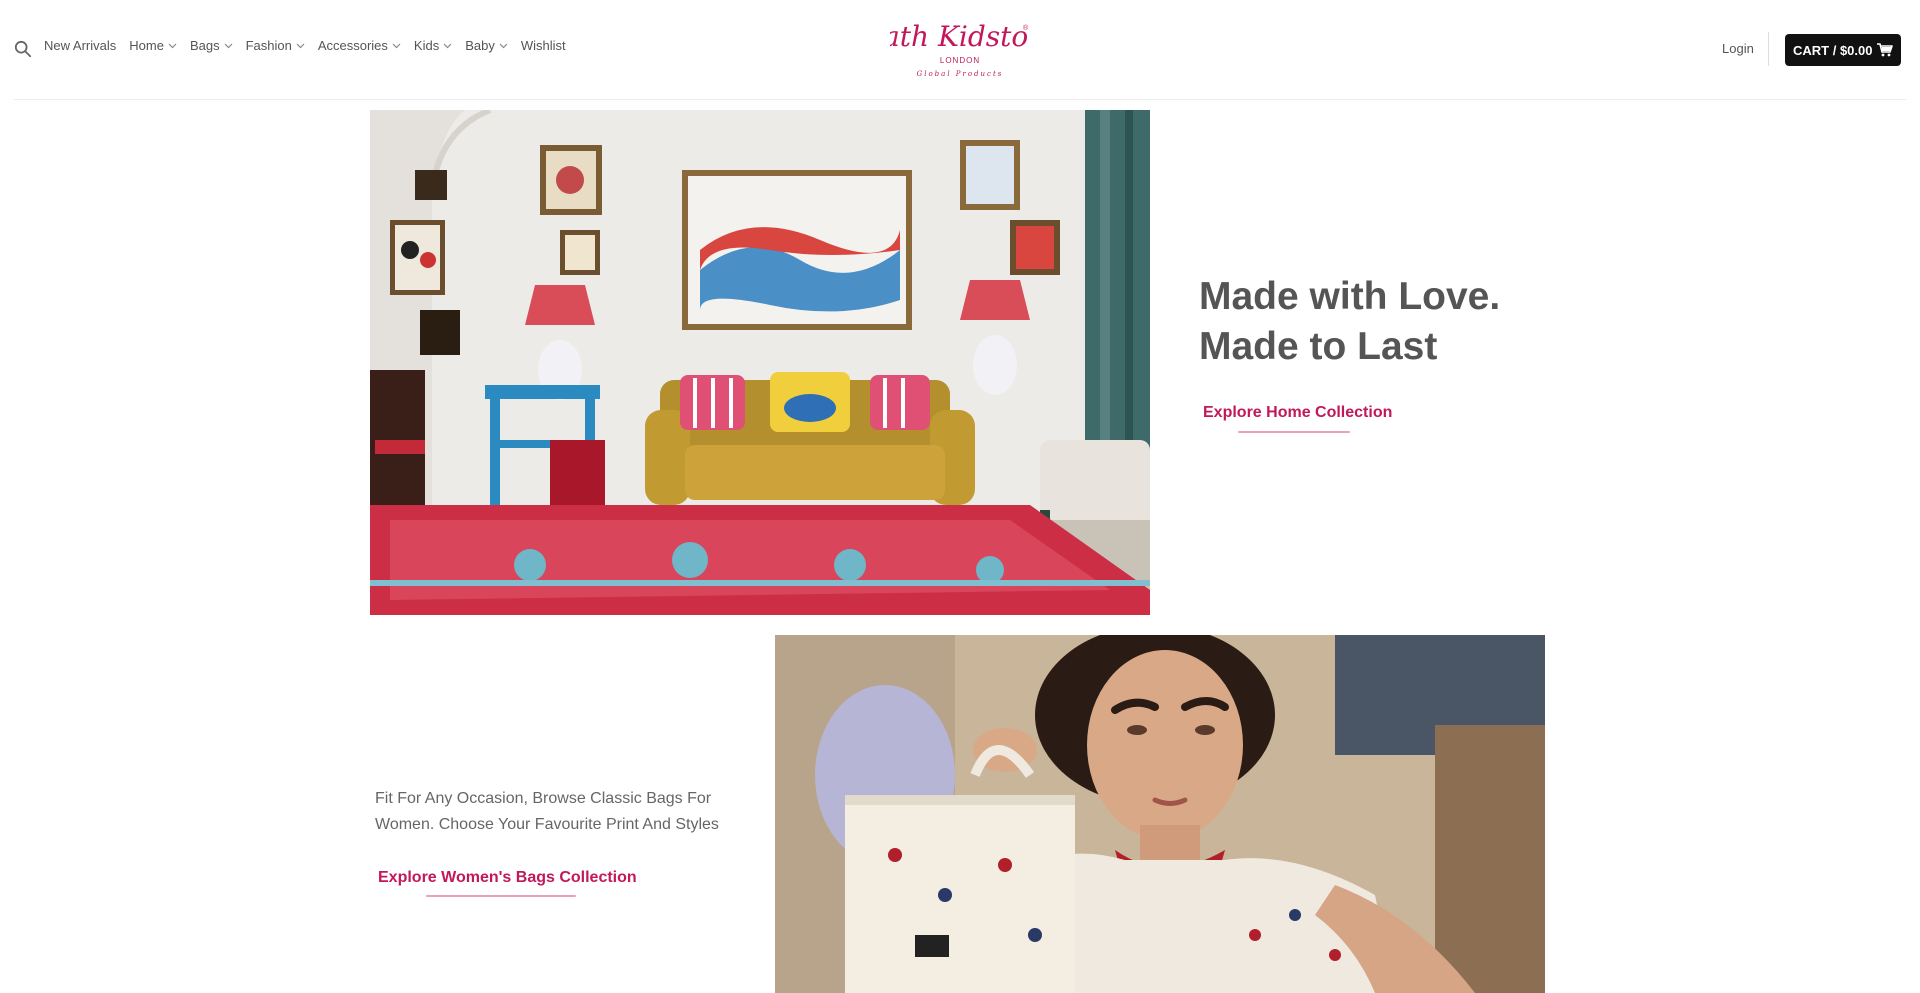  I want to click on nav-item-home: Home, so click(153, 45).